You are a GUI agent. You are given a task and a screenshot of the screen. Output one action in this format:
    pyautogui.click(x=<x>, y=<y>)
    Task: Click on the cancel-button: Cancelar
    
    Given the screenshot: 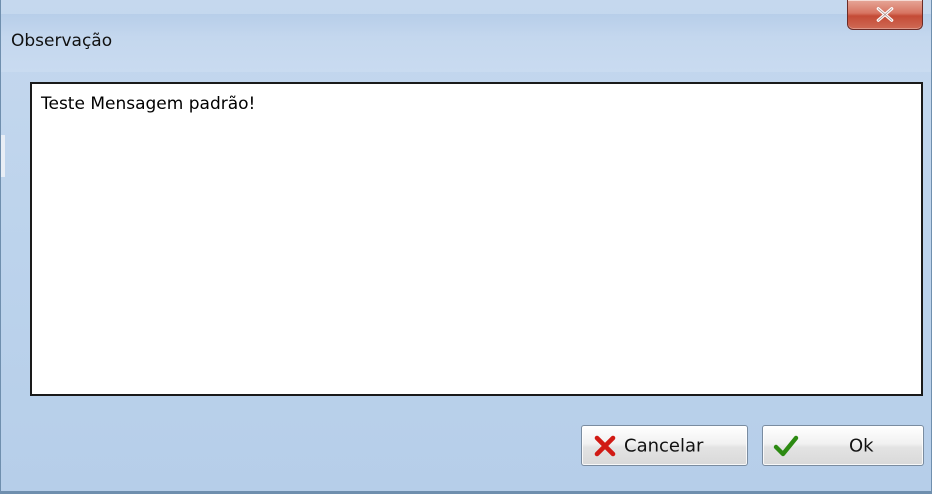 What is the action you would take?
    pyautogui.click(x=664, y=445)
    